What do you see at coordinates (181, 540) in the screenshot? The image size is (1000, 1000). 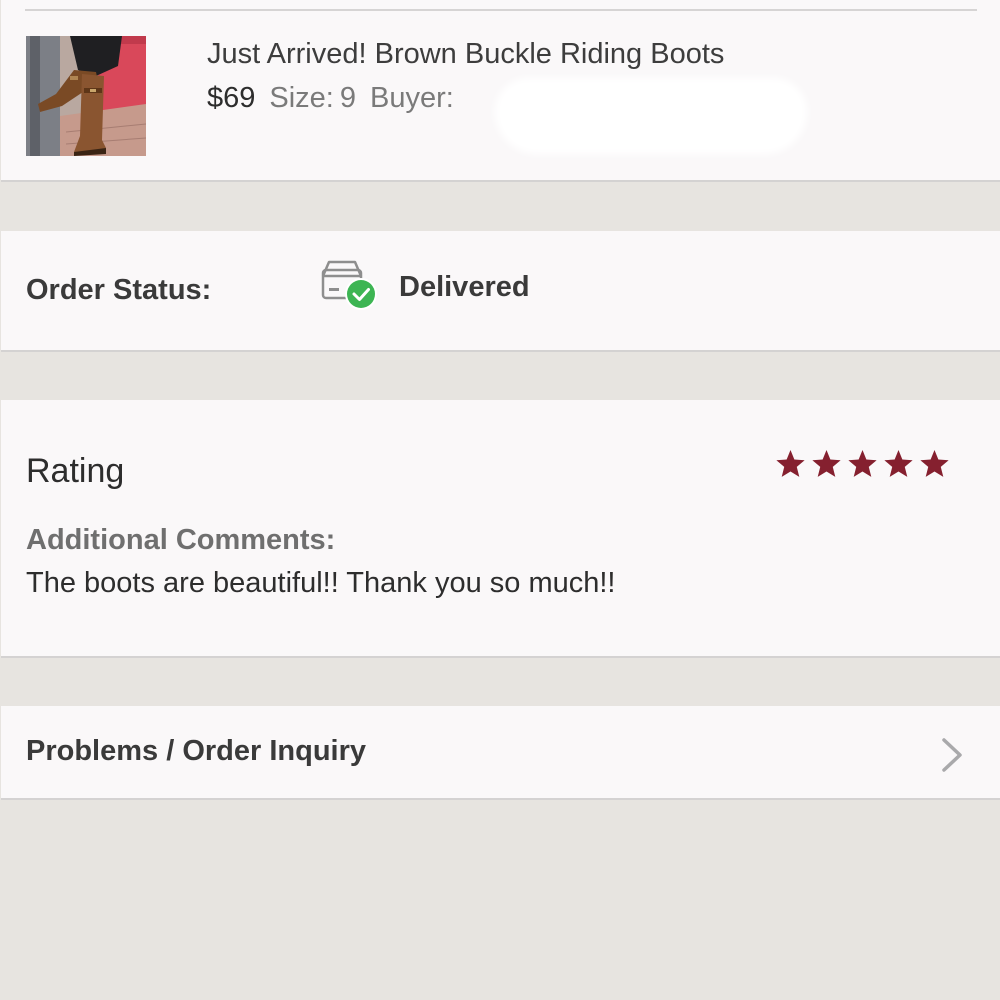 I see `additional-comments-label: Additional Comments:` at bounding box center [181, 540].